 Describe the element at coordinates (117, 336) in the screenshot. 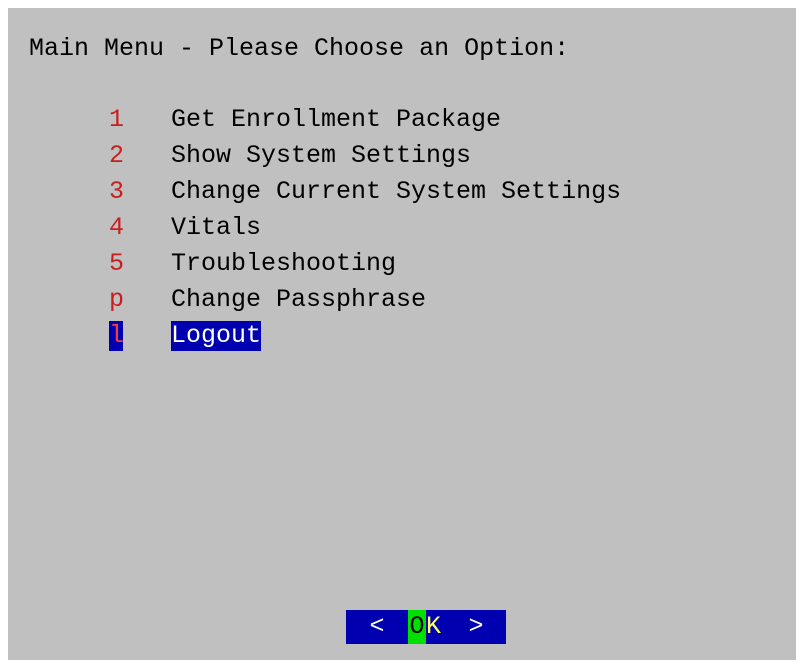

I see `menu-item-key: l` at that location.